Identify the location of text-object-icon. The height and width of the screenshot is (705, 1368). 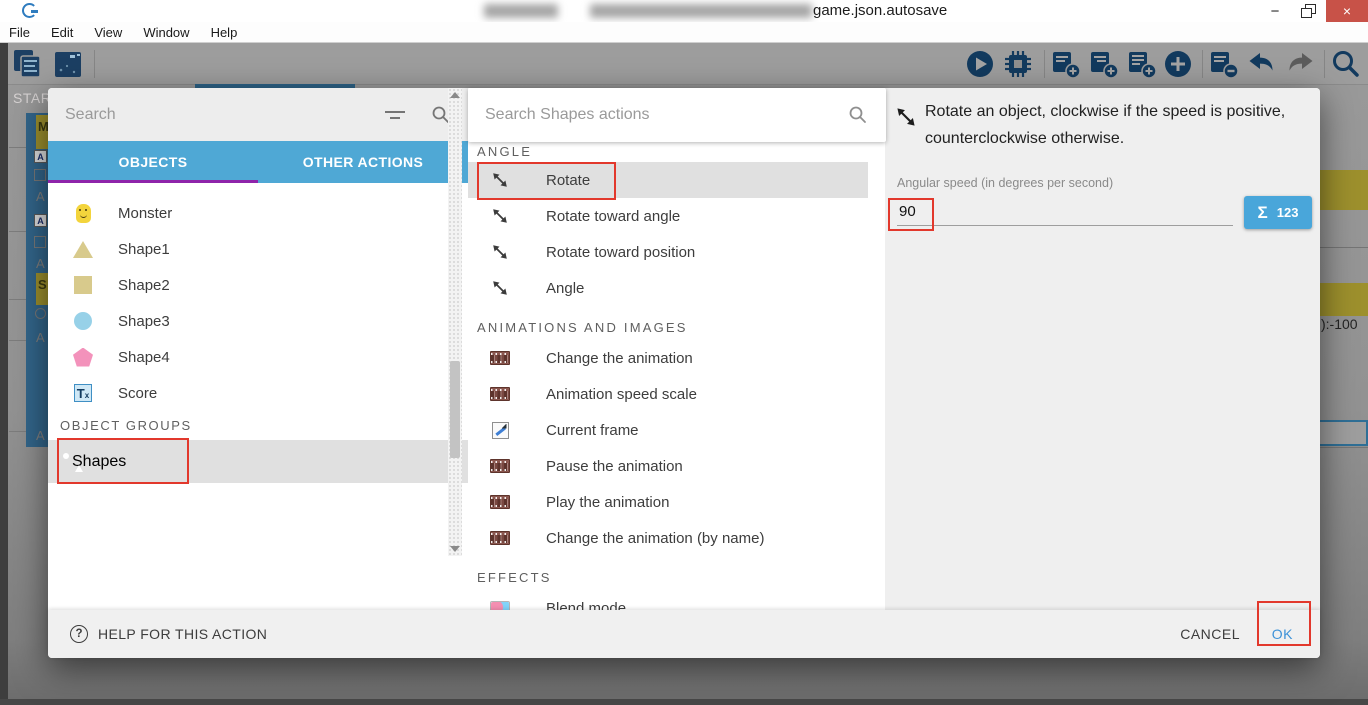
(83, 393).